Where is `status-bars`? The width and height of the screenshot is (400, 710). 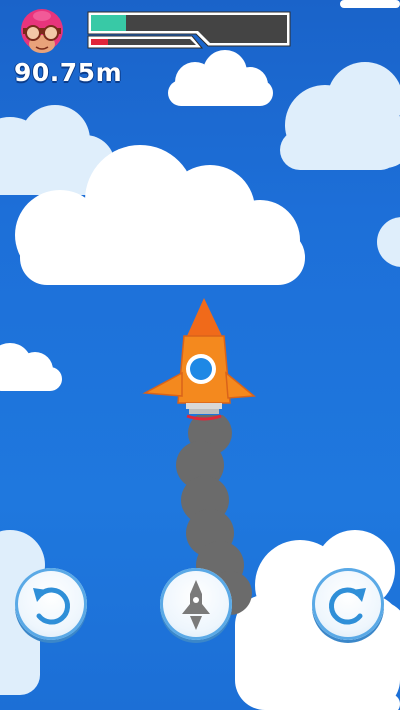 status-bars is located at coordinates (189, 30).